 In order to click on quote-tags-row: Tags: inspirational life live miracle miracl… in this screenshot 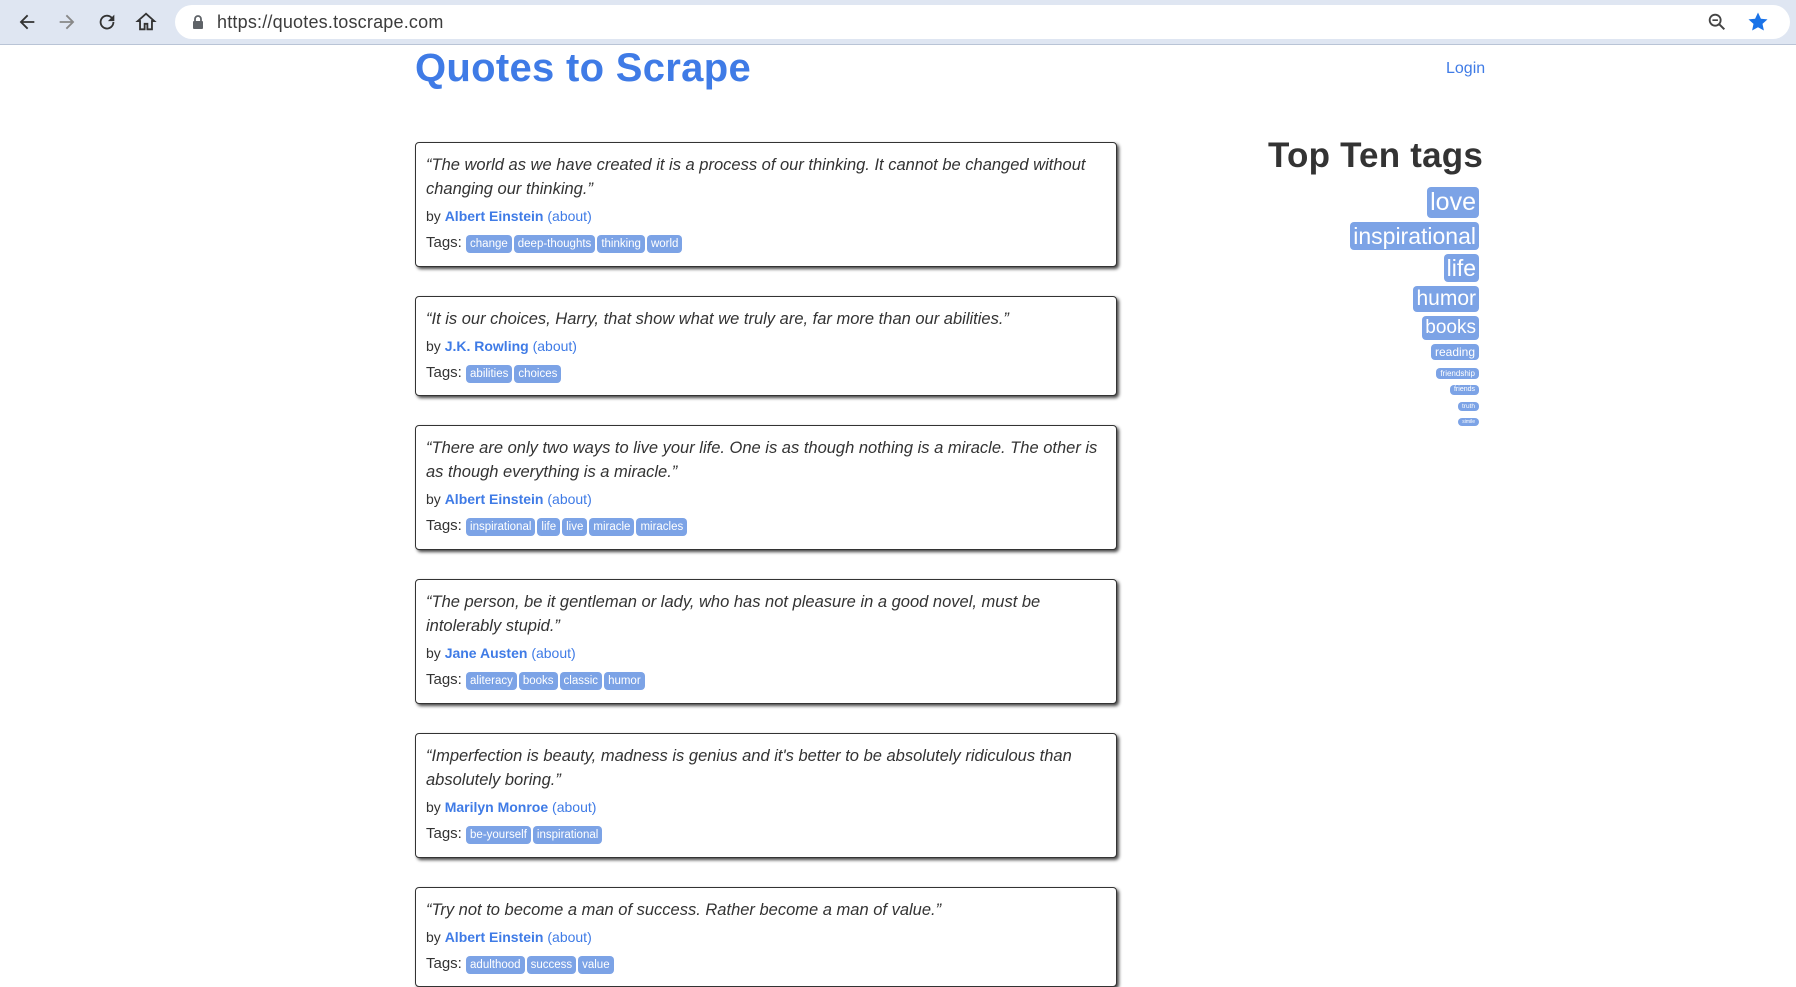, I will do `click(766, 526)`.